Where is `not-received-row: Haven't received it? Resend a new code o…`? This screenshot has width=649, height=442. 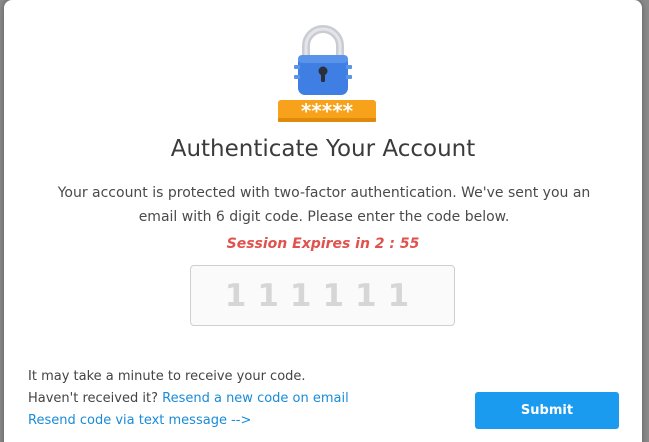 not-received-row: Haven't received it? Resend a new code o… is located at coordinates (188, 399).